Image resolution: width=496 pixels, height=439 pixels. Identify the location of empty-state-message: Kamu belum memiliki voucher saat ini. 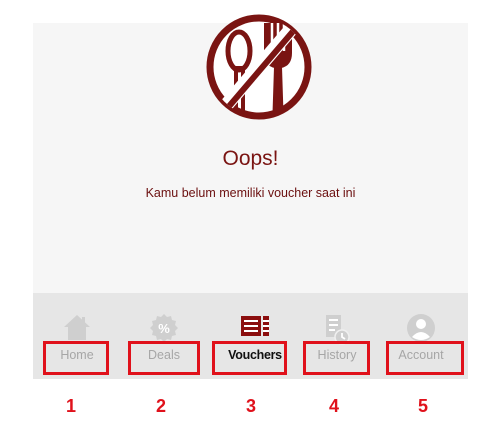
(250, 193).